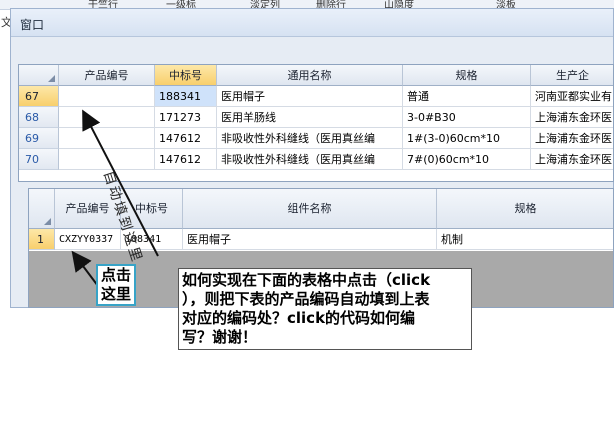  I want to click on question-line: 写？谢谢！, so click(220, 337).